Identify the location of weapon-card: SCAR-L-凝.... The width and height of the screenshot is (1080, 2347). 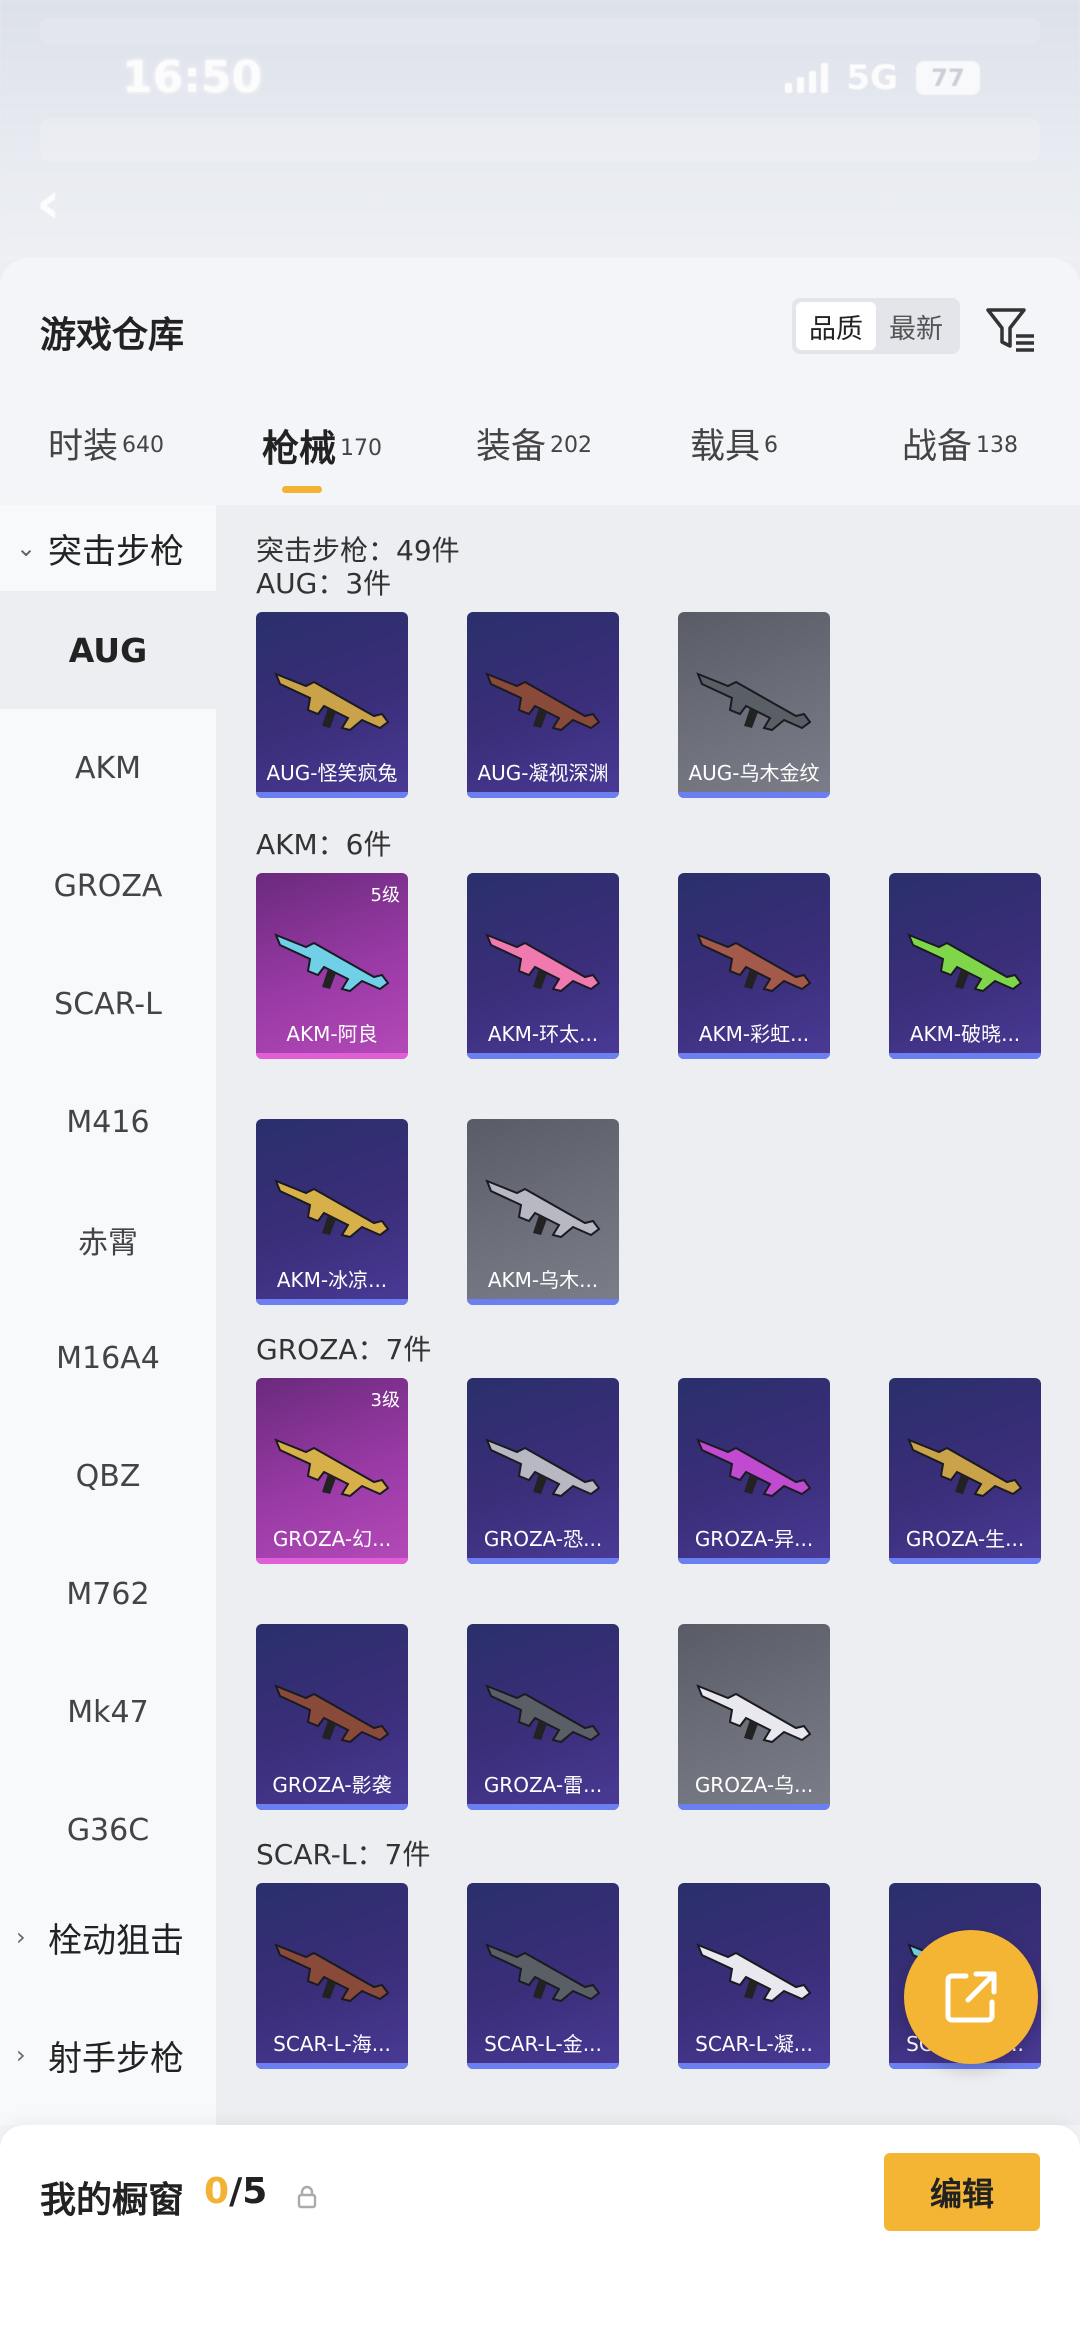
(754, 1976).